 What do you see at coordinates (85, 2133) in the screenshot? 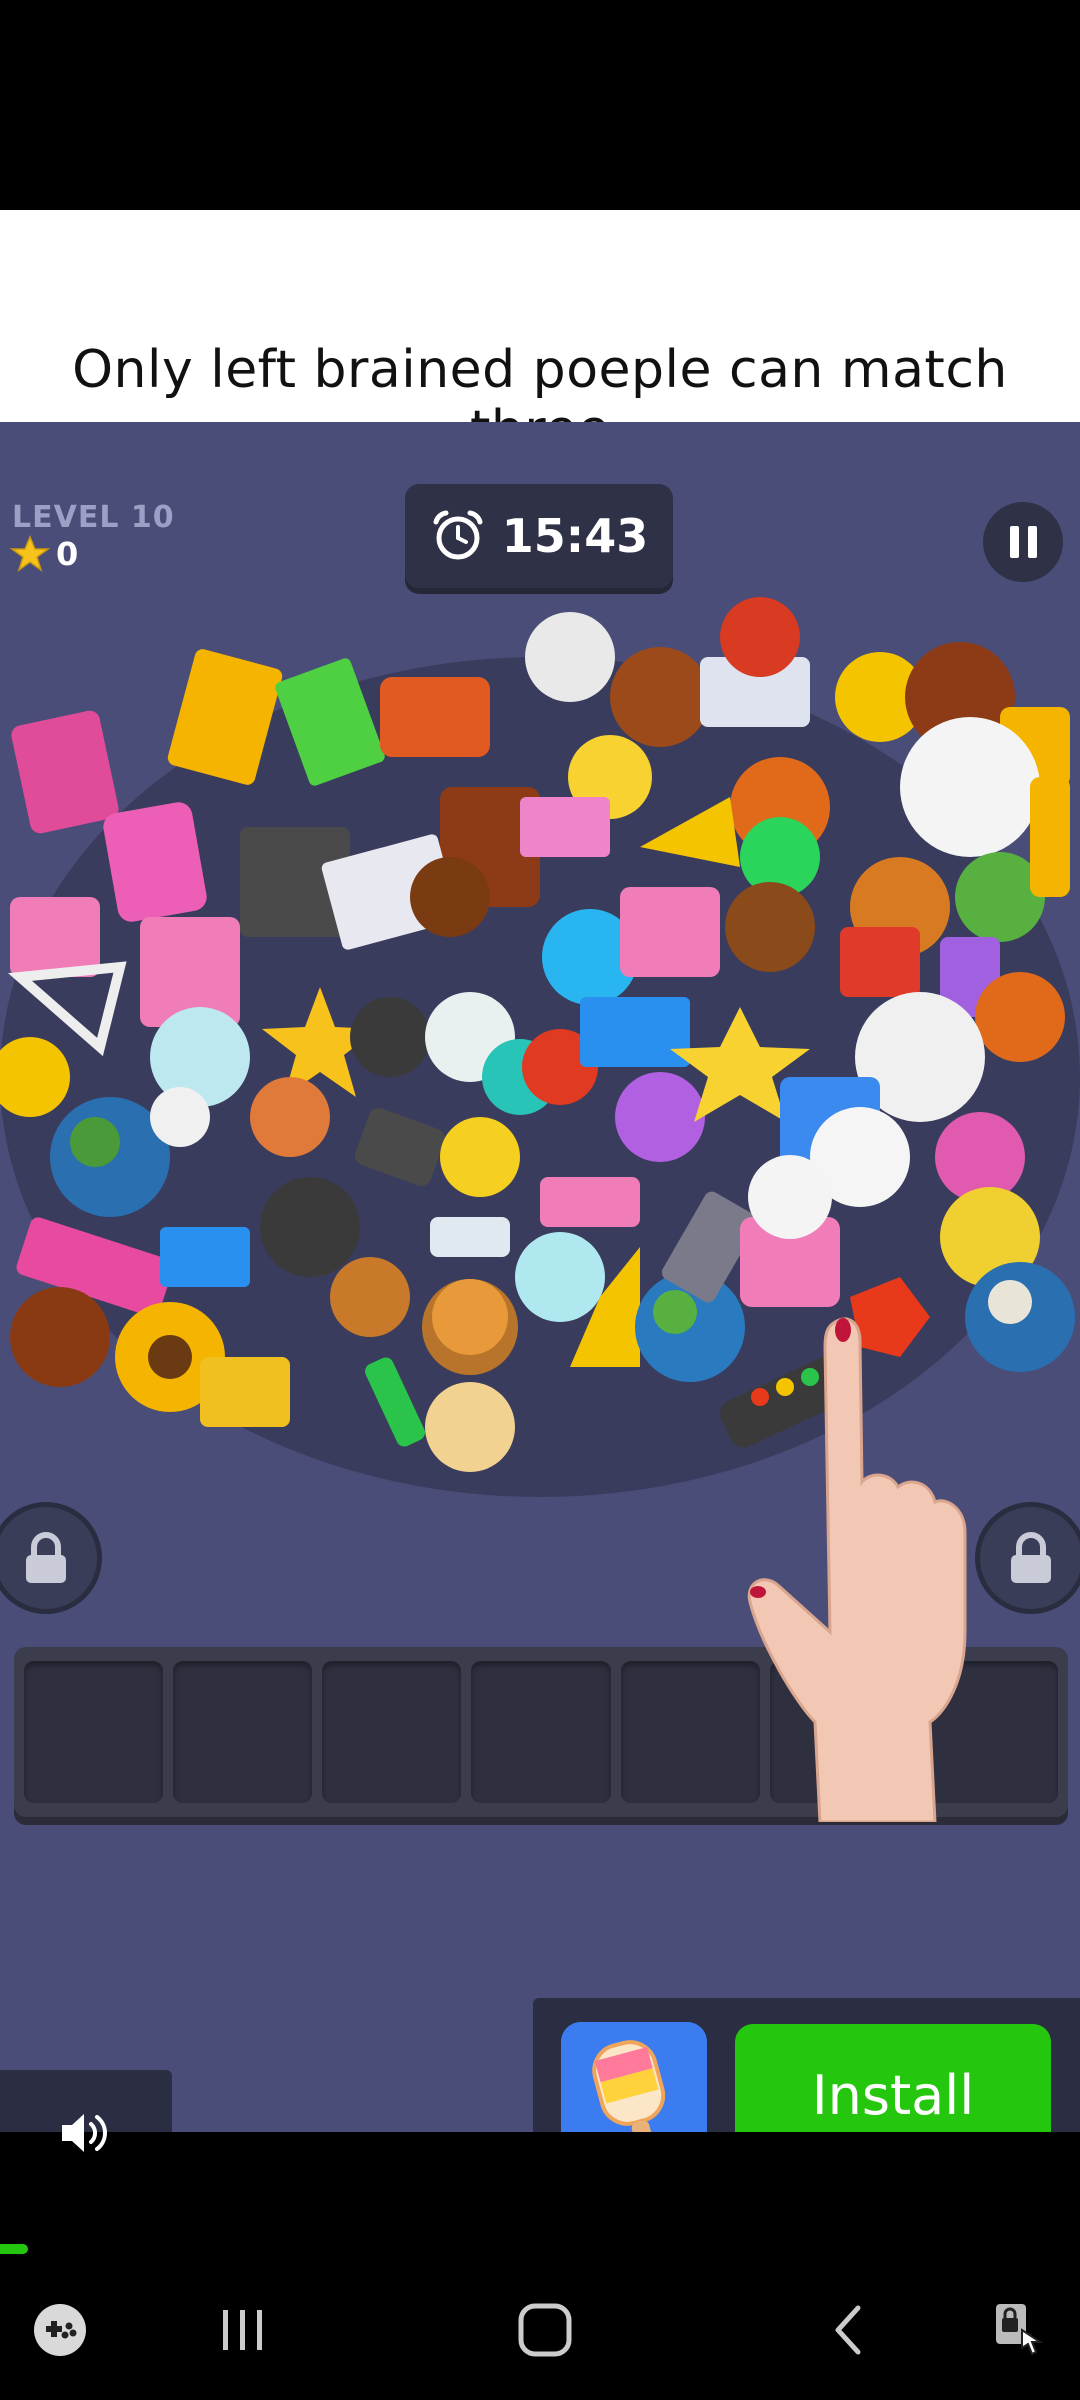
I see `speaker-icon` at bounding box center [85, 2133].